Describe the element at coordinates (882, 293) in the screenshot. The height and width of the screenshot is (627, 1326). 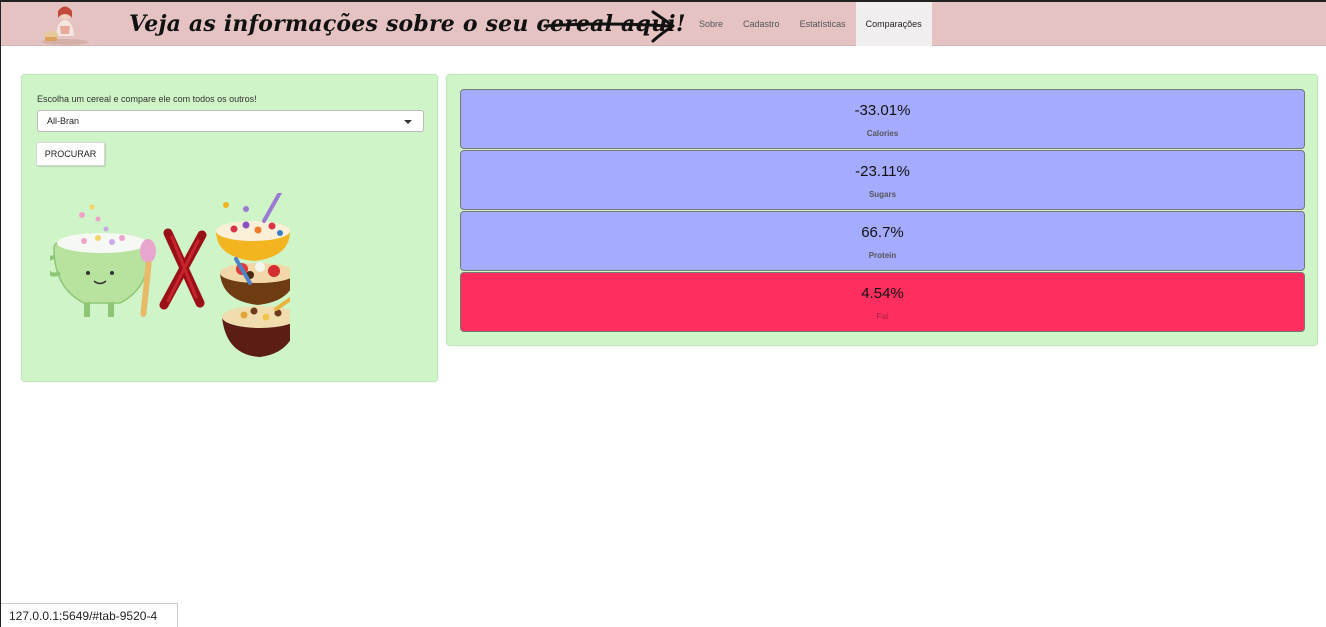
I see `stat-value: 4.54%` at that location.